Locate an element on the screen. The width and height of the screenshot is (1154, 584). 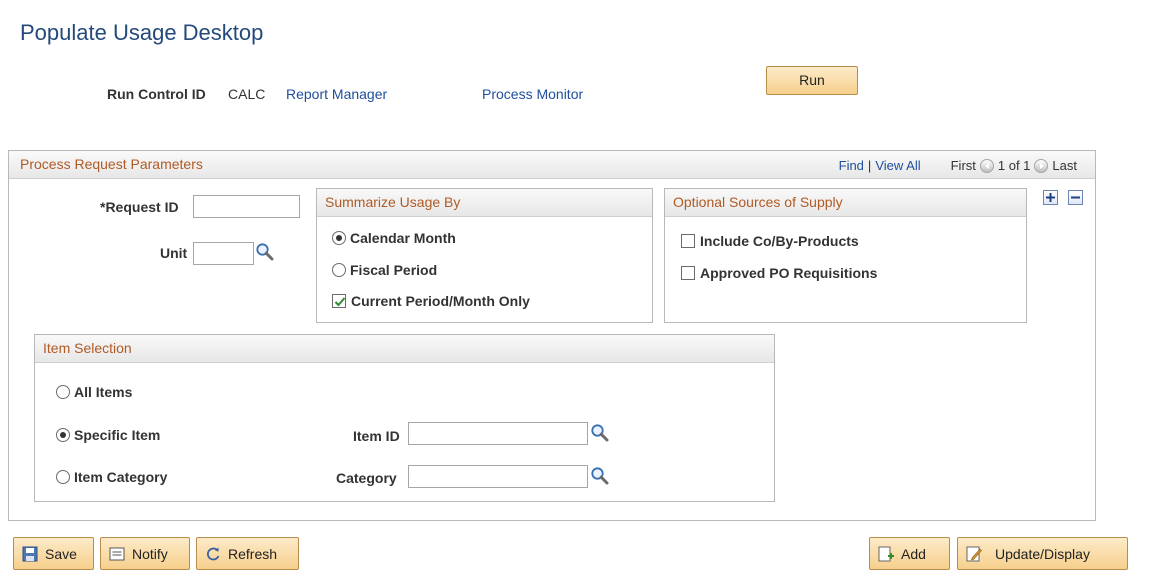
approved-po-checkbox is located at coordinates (688, 273).